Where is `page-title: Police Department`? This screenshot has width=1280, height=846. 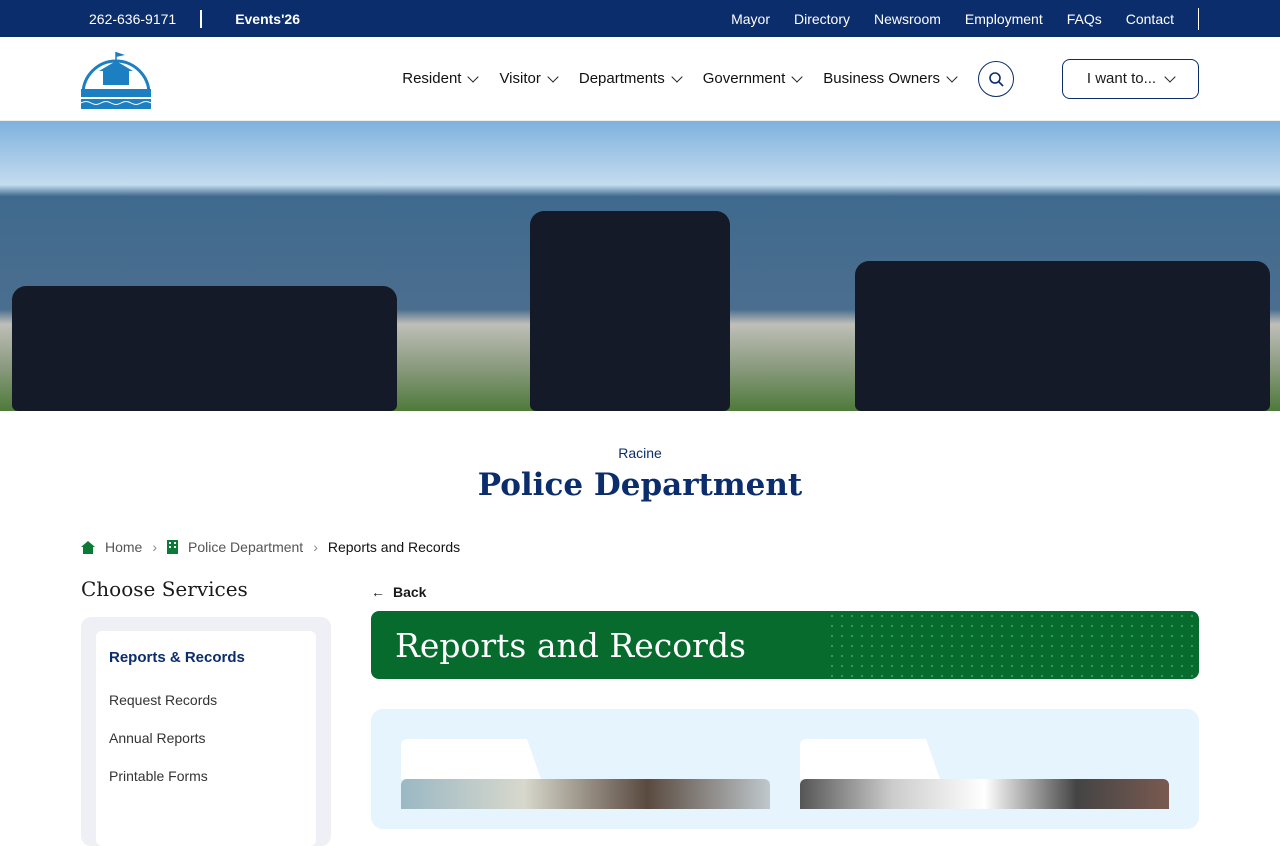 page-title: Police Department is located at coordinates (640, 485).